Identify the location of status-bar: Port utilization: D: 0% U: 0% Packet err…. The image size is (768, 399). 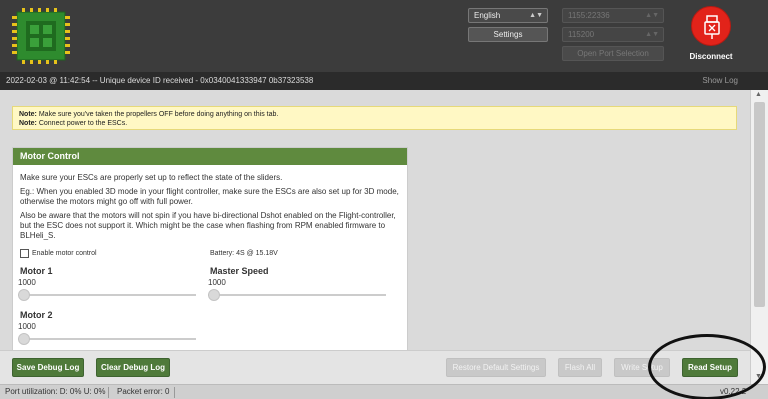
(384, 391).